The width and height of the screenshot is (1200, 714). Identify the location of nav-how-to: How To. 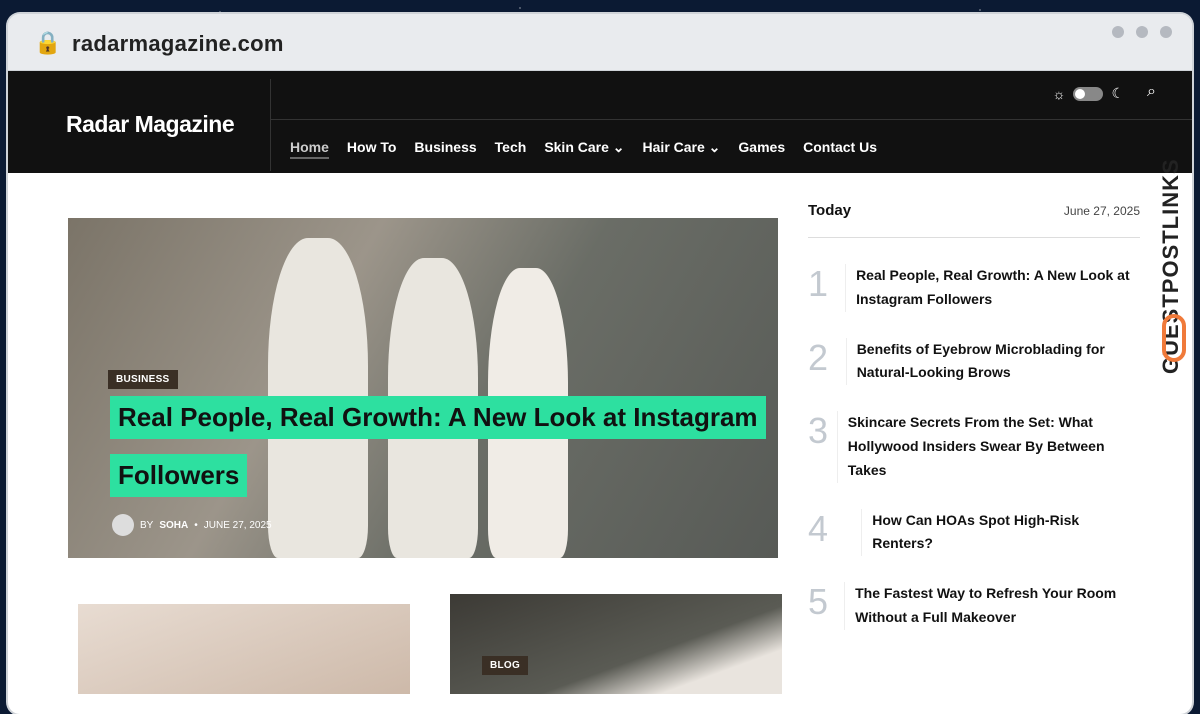
(372, 149).